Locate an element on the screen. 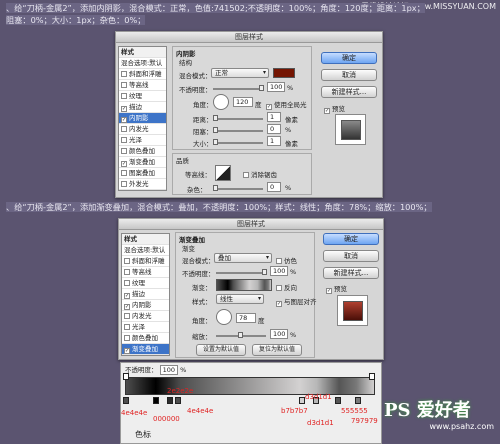  gradient-style-select: 线性 is located at coordinates (240, 299).